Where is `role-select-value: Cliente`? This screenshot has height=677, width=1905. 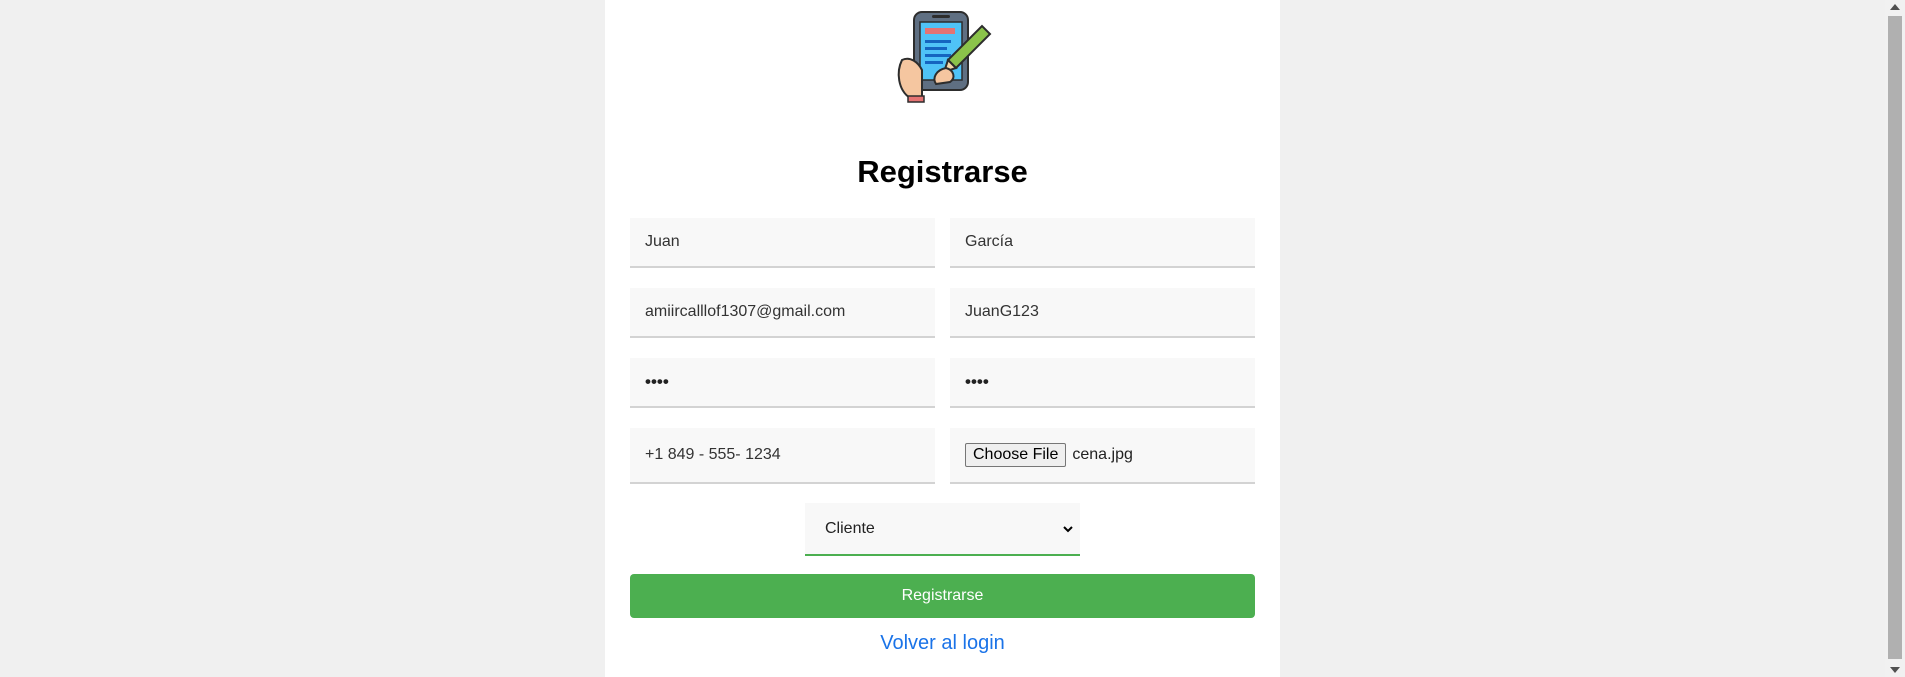 role-select-value: Cliente is located at coordinates (850, 528).